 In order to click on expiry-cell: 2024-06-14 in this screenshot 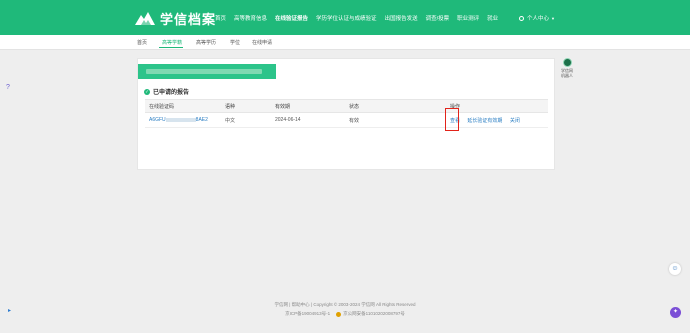, I will do `click(308, 120)`.